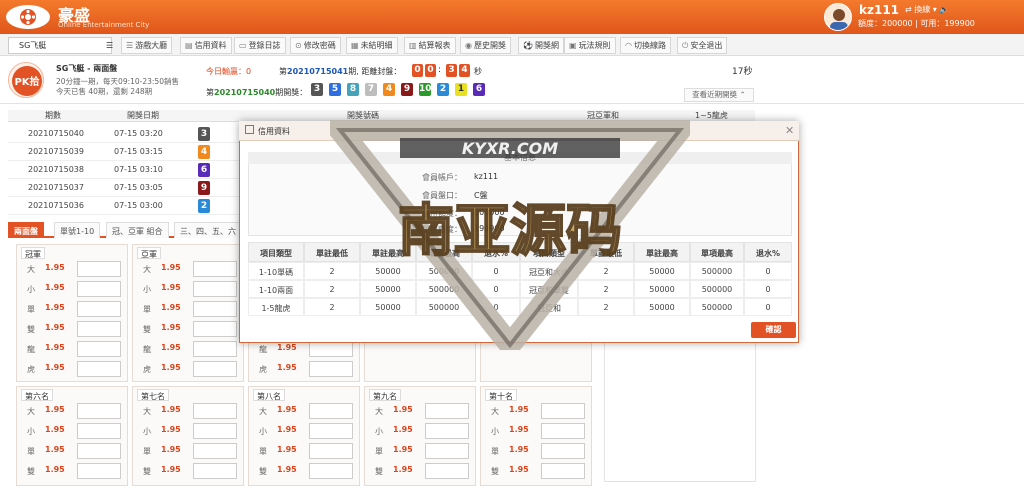 This screenshot has height=491, width=1024. I want to click on close-icon: ✕, so click(789, 130).